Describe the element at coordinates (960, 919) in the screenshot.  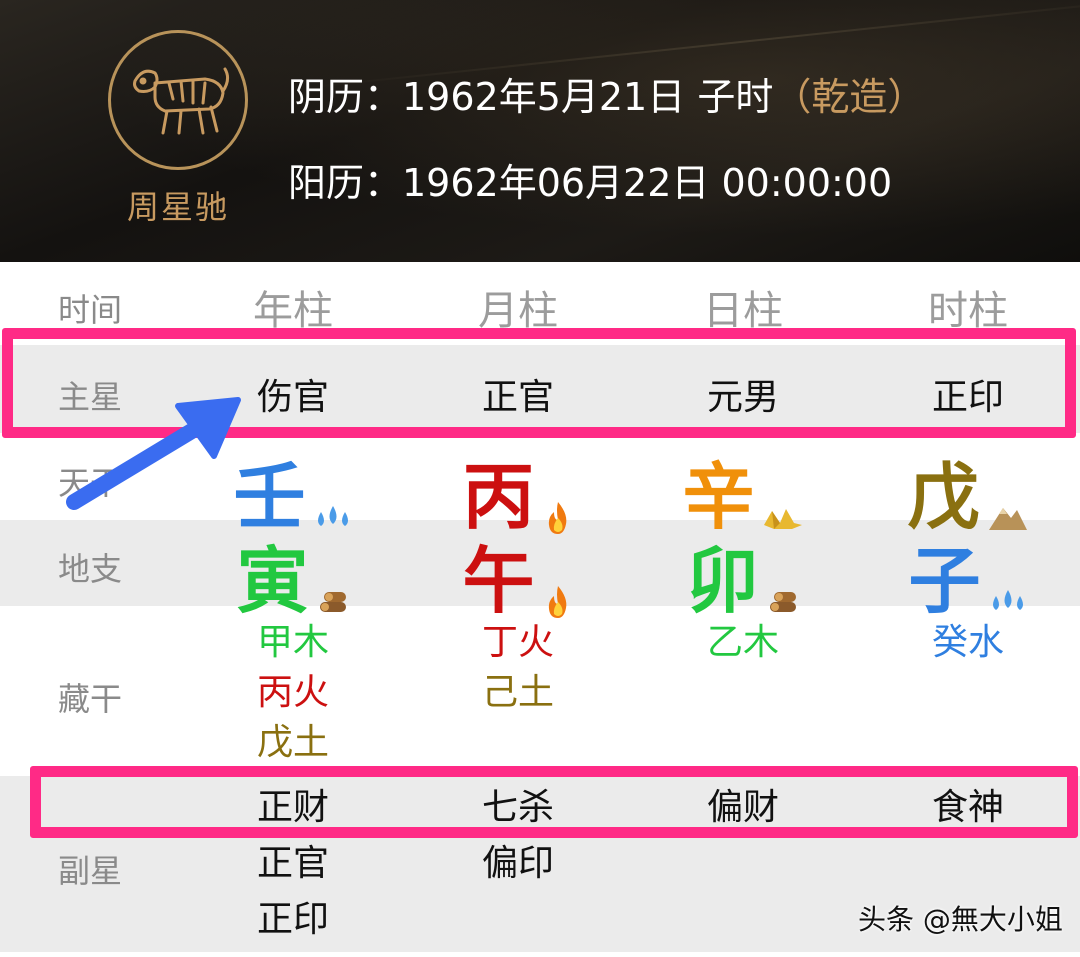
I see `watermark: 头条 @無大小姐` at that location.